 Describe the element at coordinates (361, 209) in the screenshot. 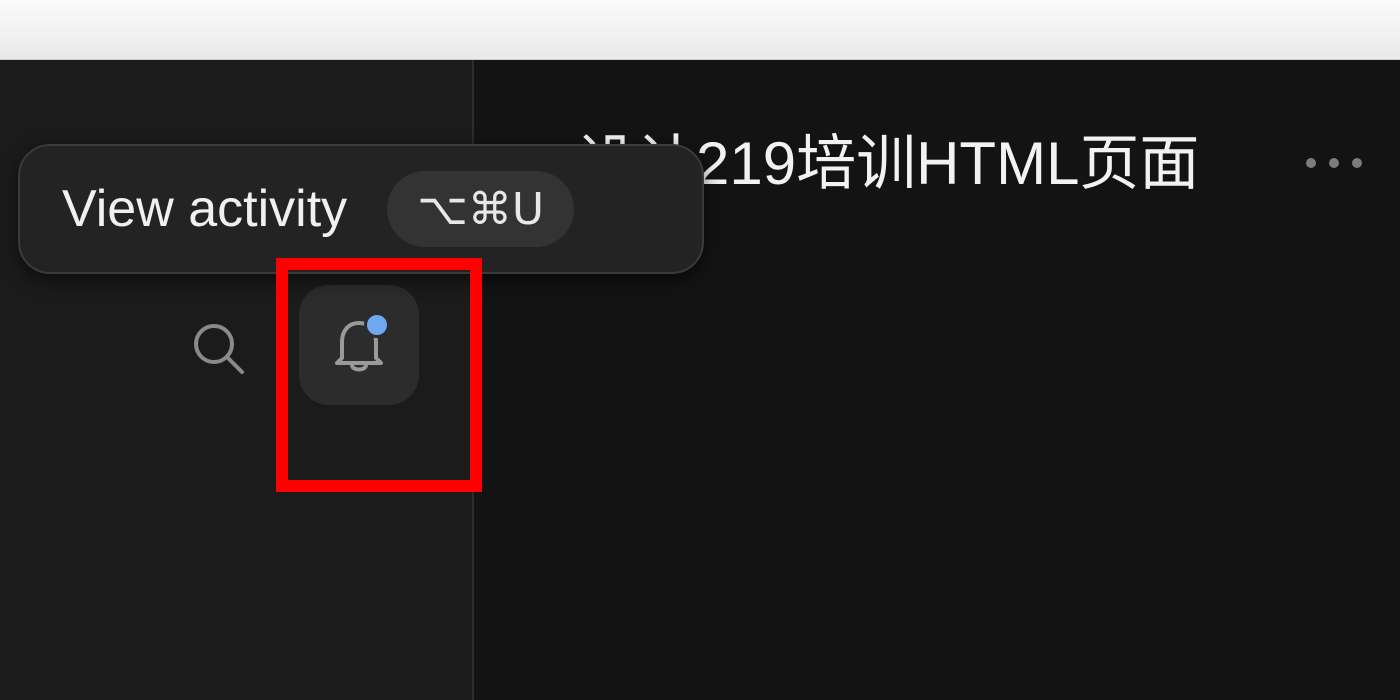

I see `view-activity-tooltip: View activity ⌥⌘U` at that location.